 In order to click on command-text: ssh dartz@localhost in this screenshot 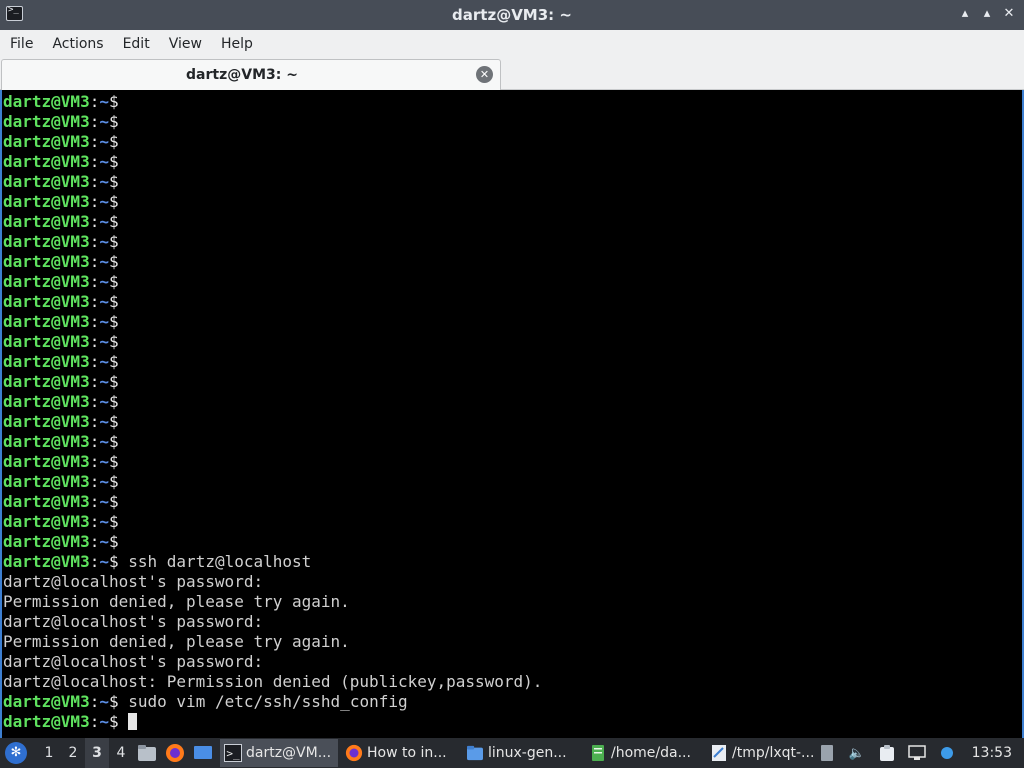, I will do `click(215, 561)`.